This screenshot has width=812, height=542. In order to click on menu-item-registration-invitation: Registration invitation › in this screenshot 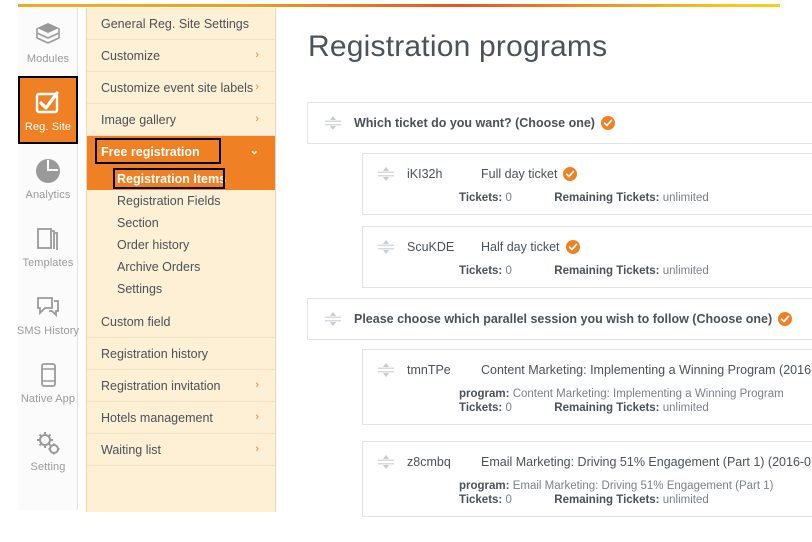, I will do `click(181, 386)`.